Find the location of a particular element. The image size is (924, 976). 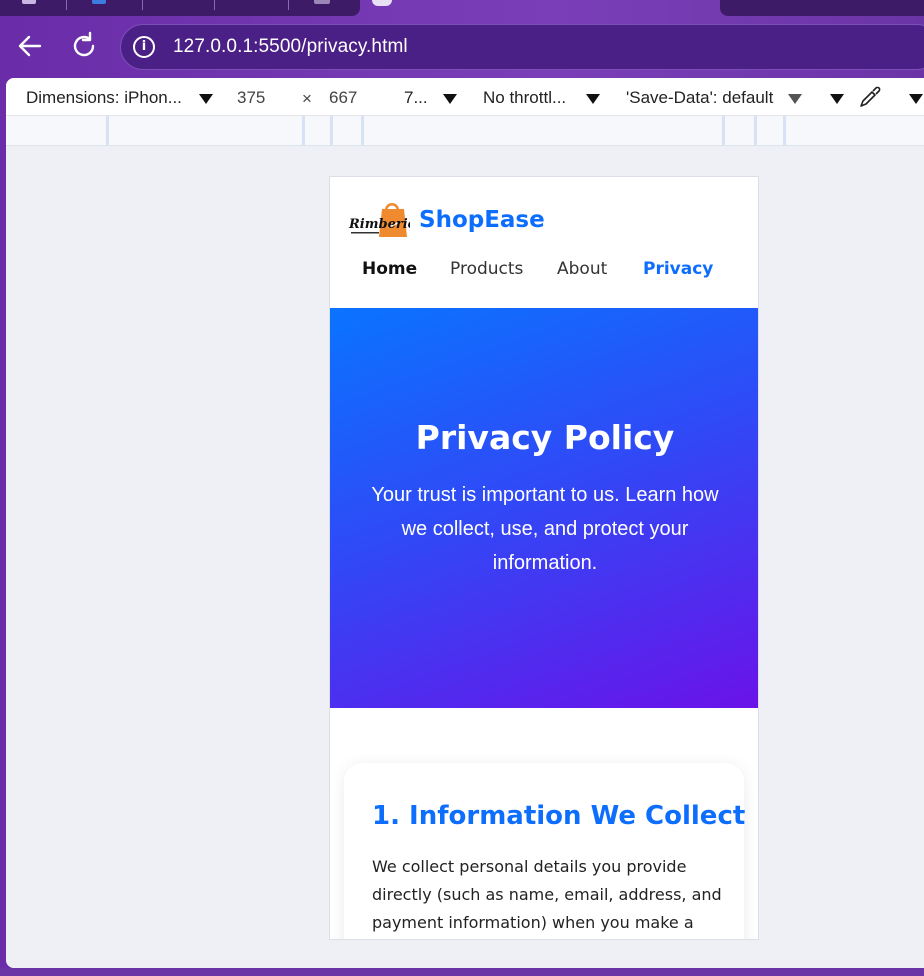

url-text: 127.0.0.1:5500/privacy.html is located at coordinates (290, 47).